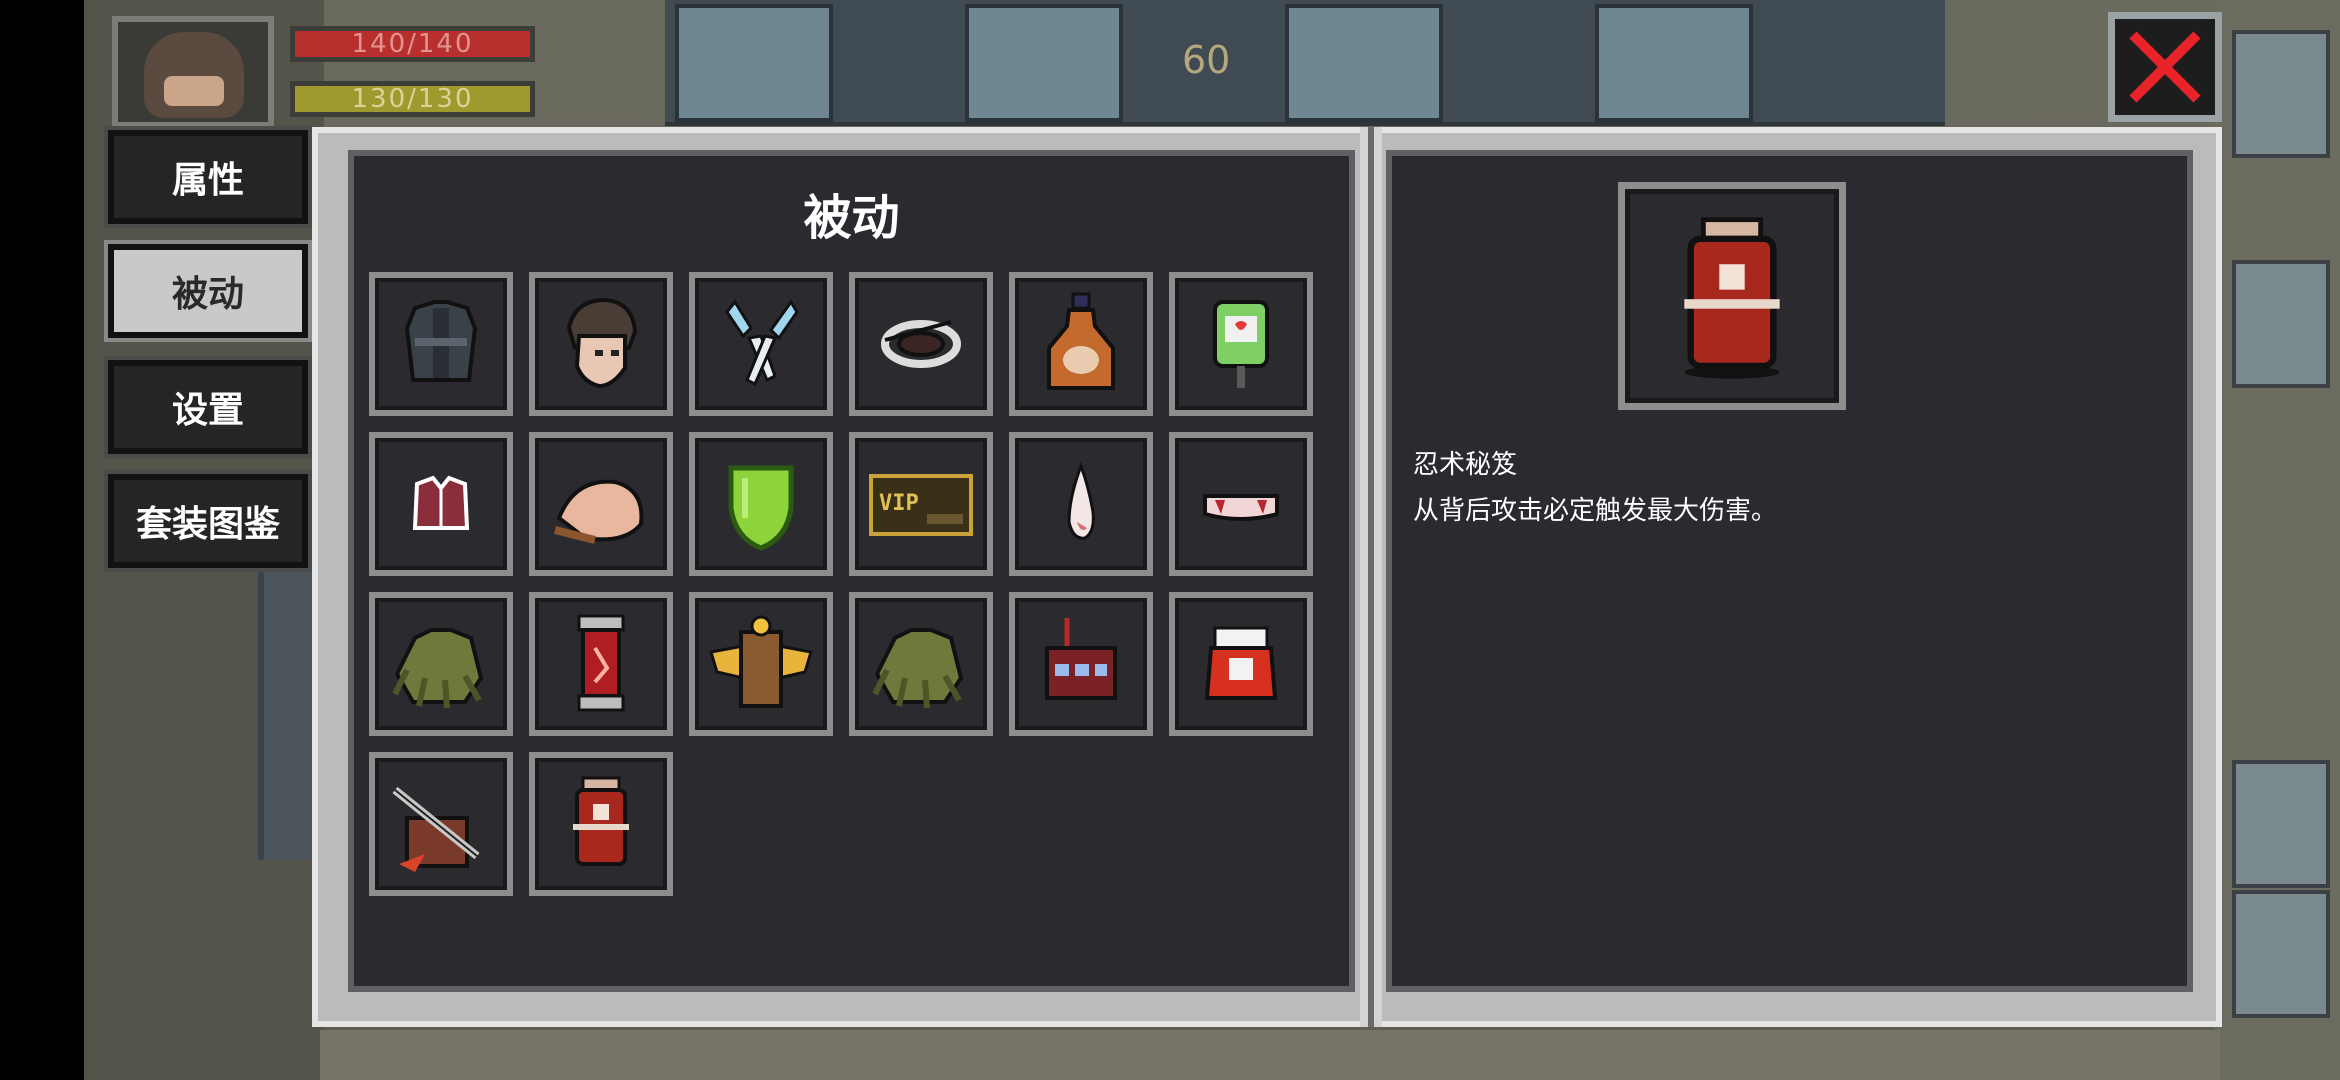 This screenshot has height=1080, width=2340. I want to click on selected-item-description: 从背后攻击必定触发最大伤害。, so click(1595, 511).